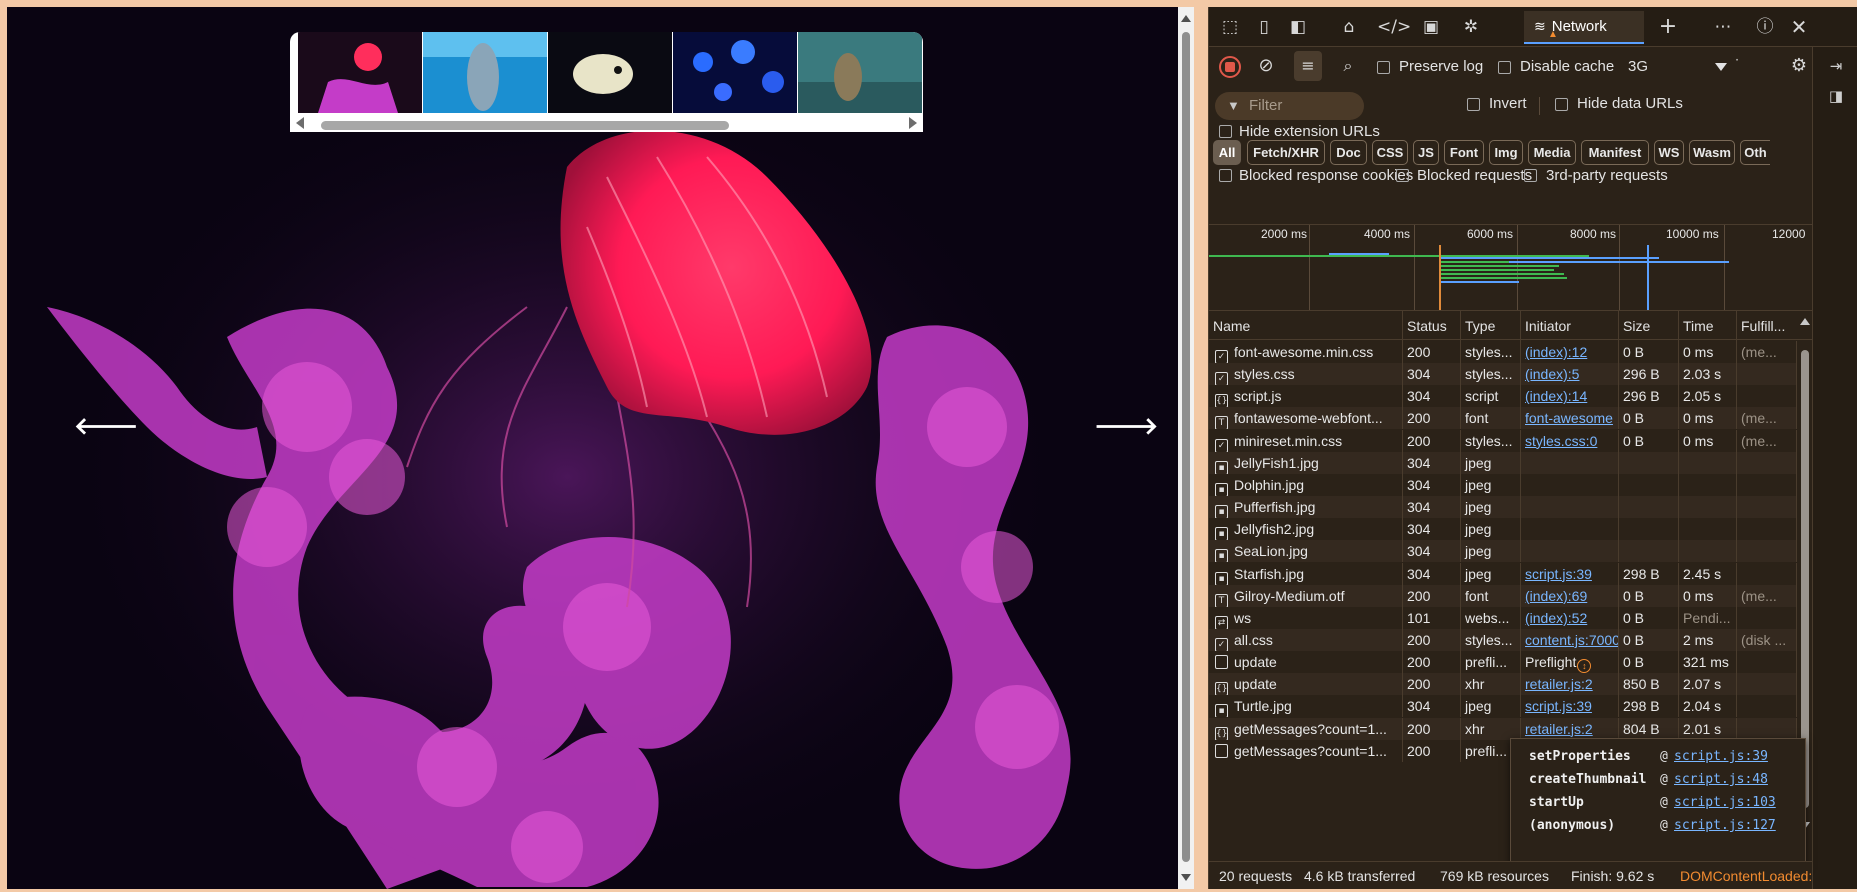  I want to click on cell-initiator: (index):14, so click(1570, 396).